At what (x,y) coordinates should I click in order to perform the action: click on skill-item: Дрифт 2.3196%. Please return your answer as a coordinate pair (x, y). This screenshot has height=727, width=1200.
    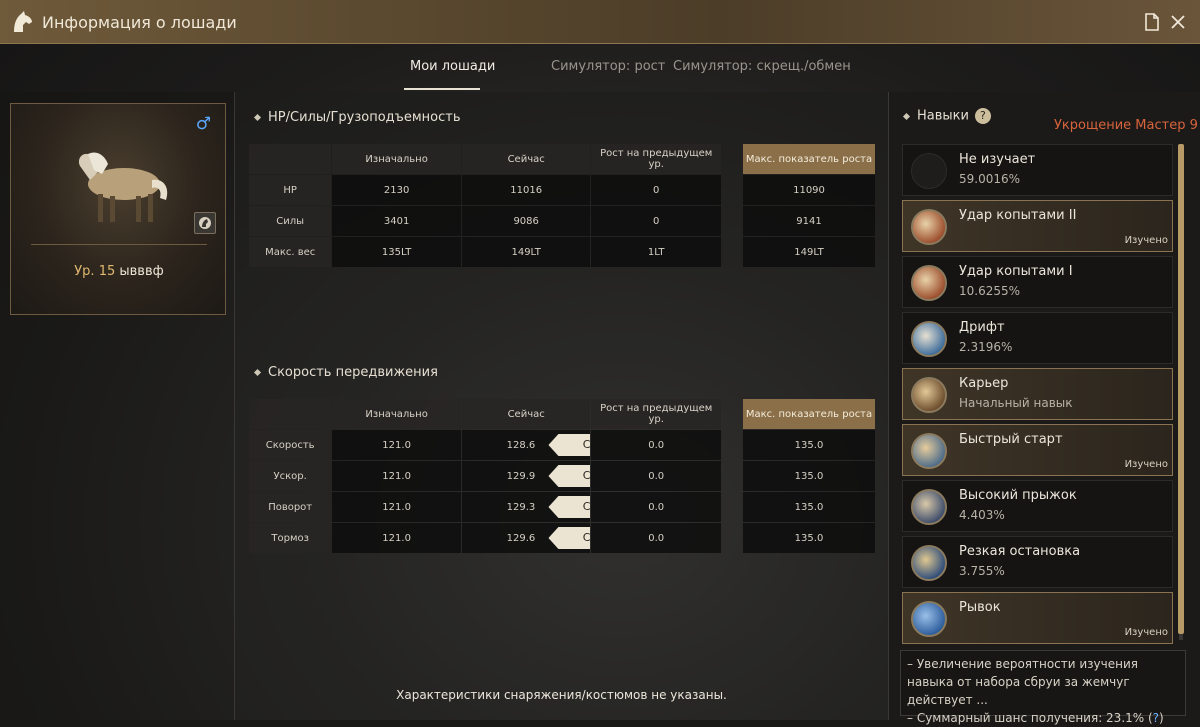
    Looking at the image, I should click on (1037, 338).